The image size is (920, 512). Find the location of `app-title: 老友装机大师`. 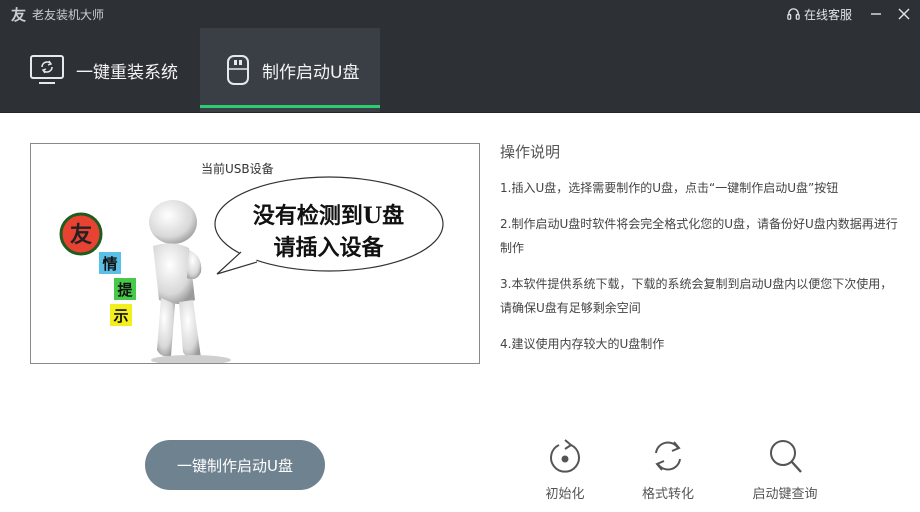

app-title: 老友装机大师 is located at coordinates (68, 15).